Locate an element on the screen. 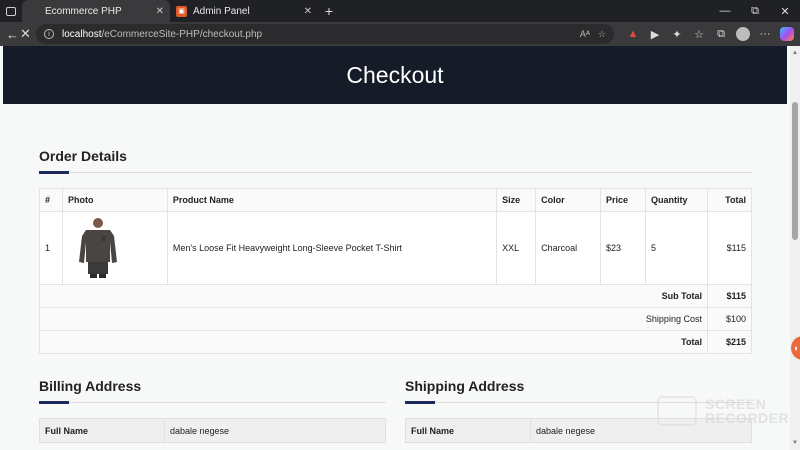  admin-panel-icon: ▣ is located at coordinates (181, 11).